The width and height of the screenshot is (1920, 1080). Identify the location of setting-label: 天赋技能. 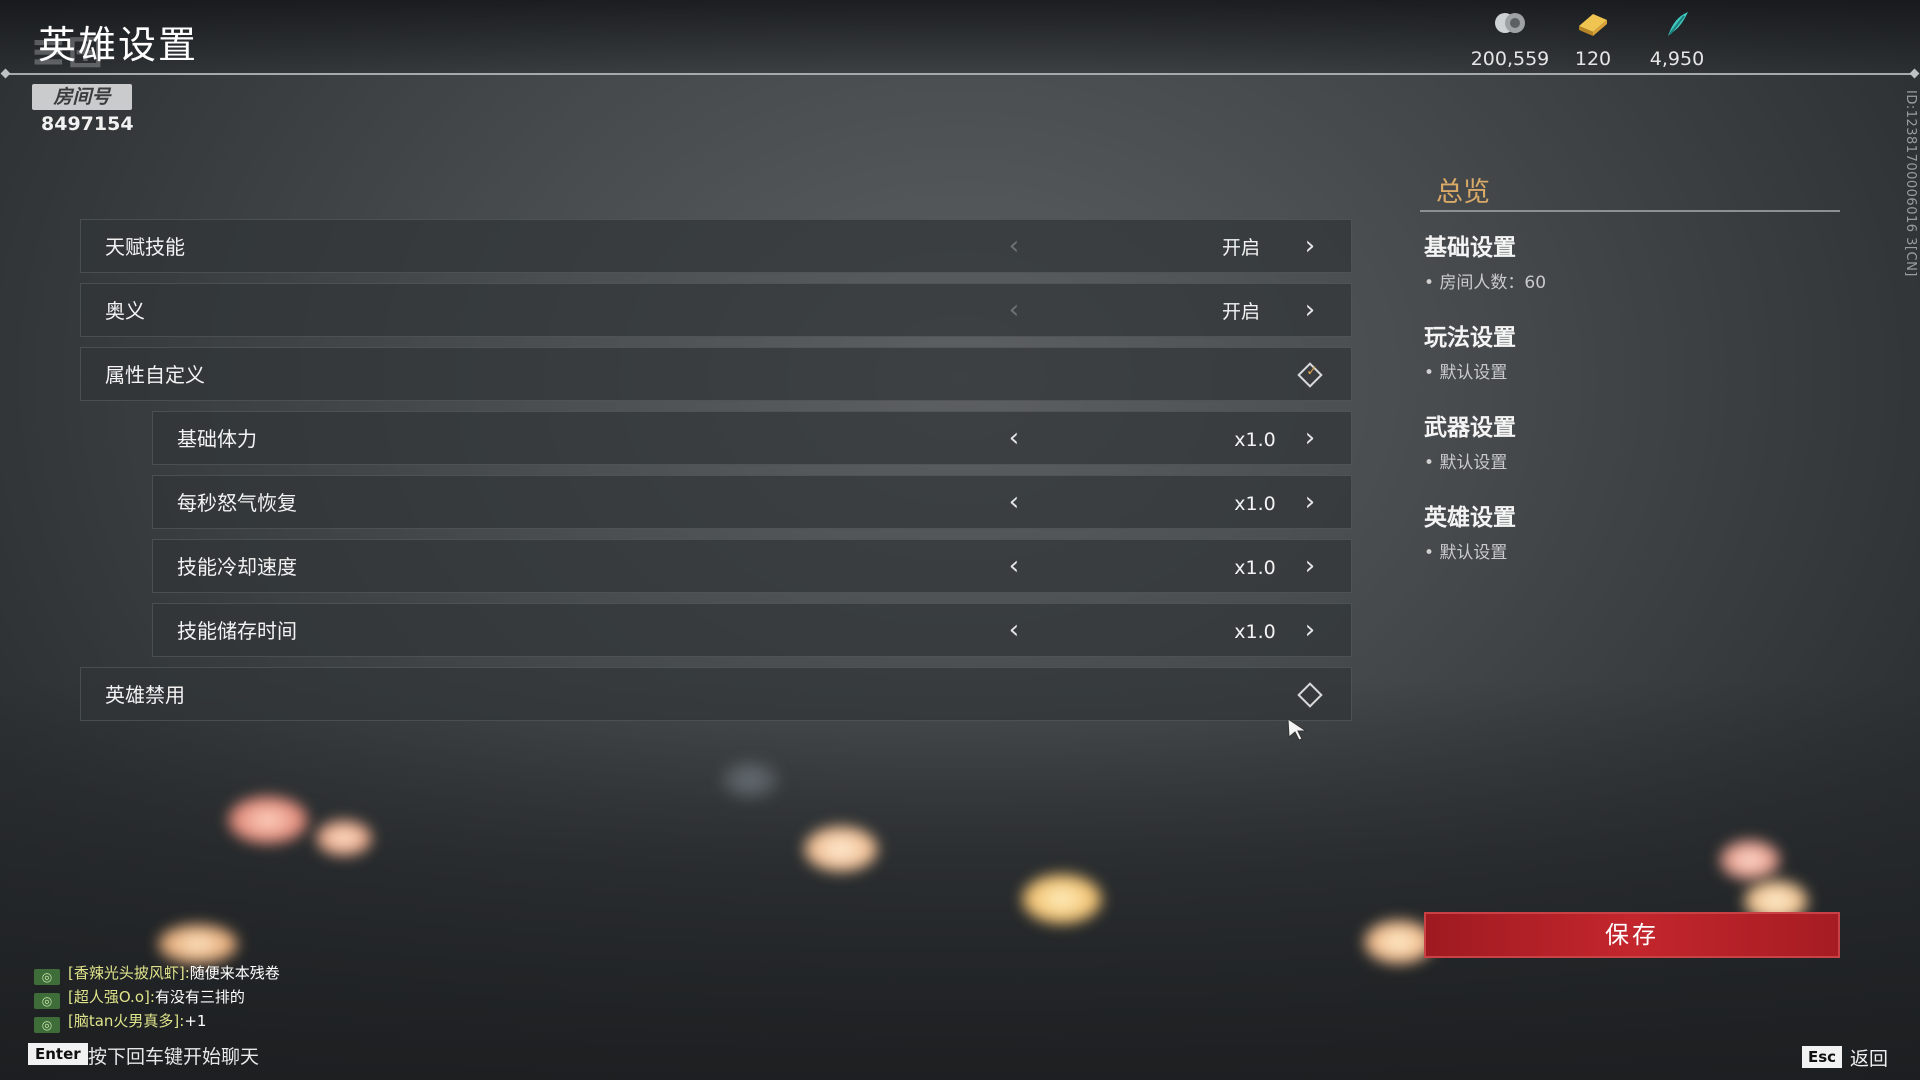
(145, 247).